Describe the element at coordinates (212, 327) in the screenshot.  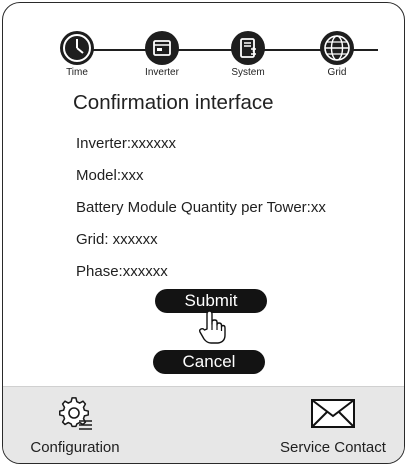
I see `pointer-hand-icon` at that location.